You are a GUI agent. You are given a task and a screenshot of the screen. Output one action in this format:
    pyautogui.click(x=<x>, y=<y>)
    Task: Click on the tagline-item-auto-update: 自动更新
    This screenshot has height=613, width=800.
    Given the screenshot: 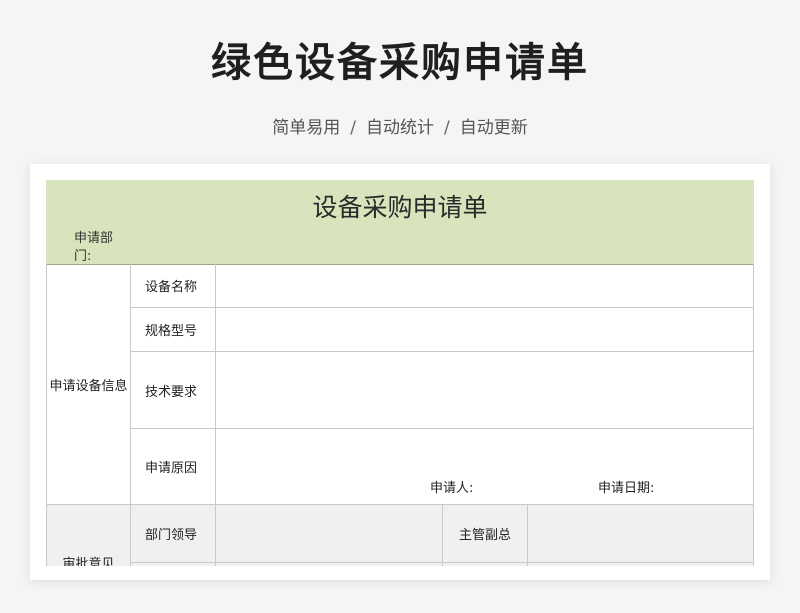 What is the action you would take?
    pyautogui.click(x=493, y=128)
    